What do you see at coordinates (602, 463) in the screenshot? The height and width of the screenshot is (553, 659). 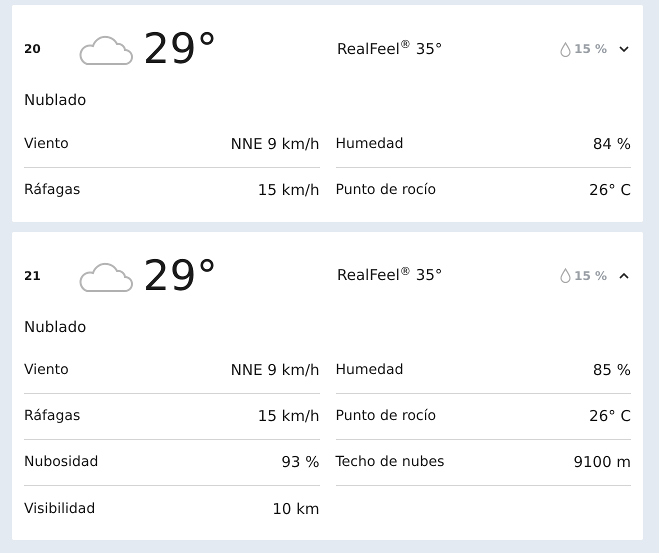 I see `detail-value: 9100 m` at bounding box center [602, 463].